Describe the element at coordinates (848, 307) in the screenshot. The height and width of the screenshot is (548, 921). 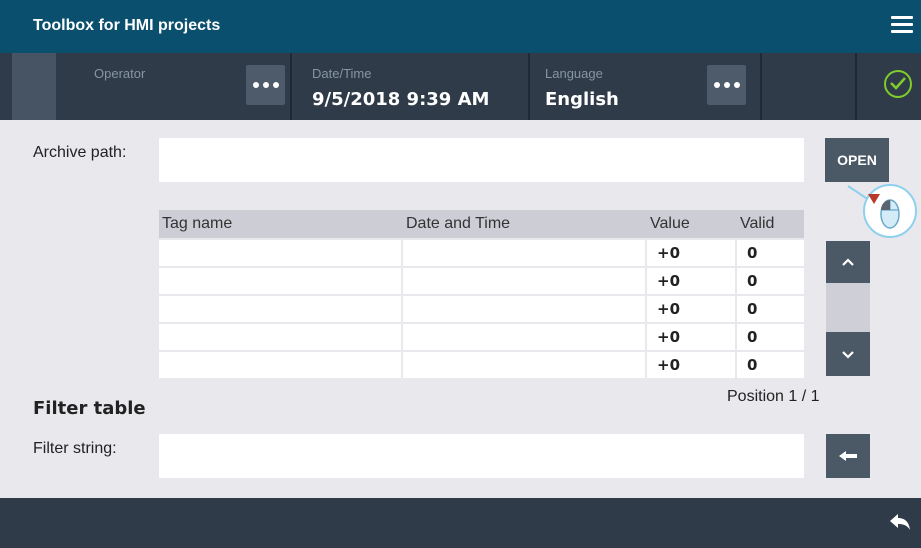
I see `scrollbar-track` at that location.